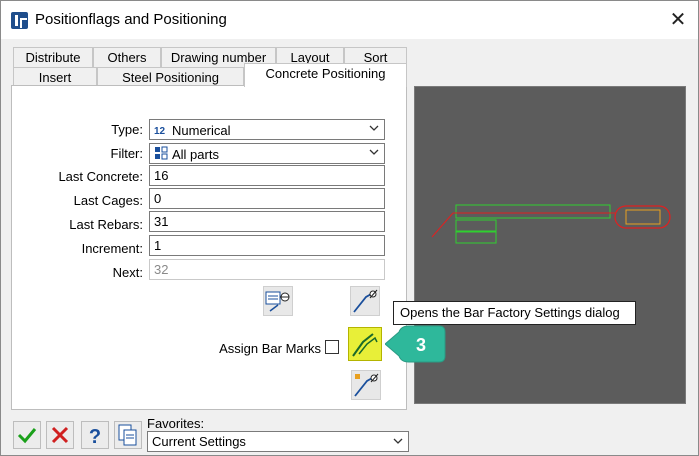 This screenshot has height=456, width=699. What do you see at coordinates (267, 198) in the screenshot?
I see `last-cages-input: 0` at bounding box center [267, 198].